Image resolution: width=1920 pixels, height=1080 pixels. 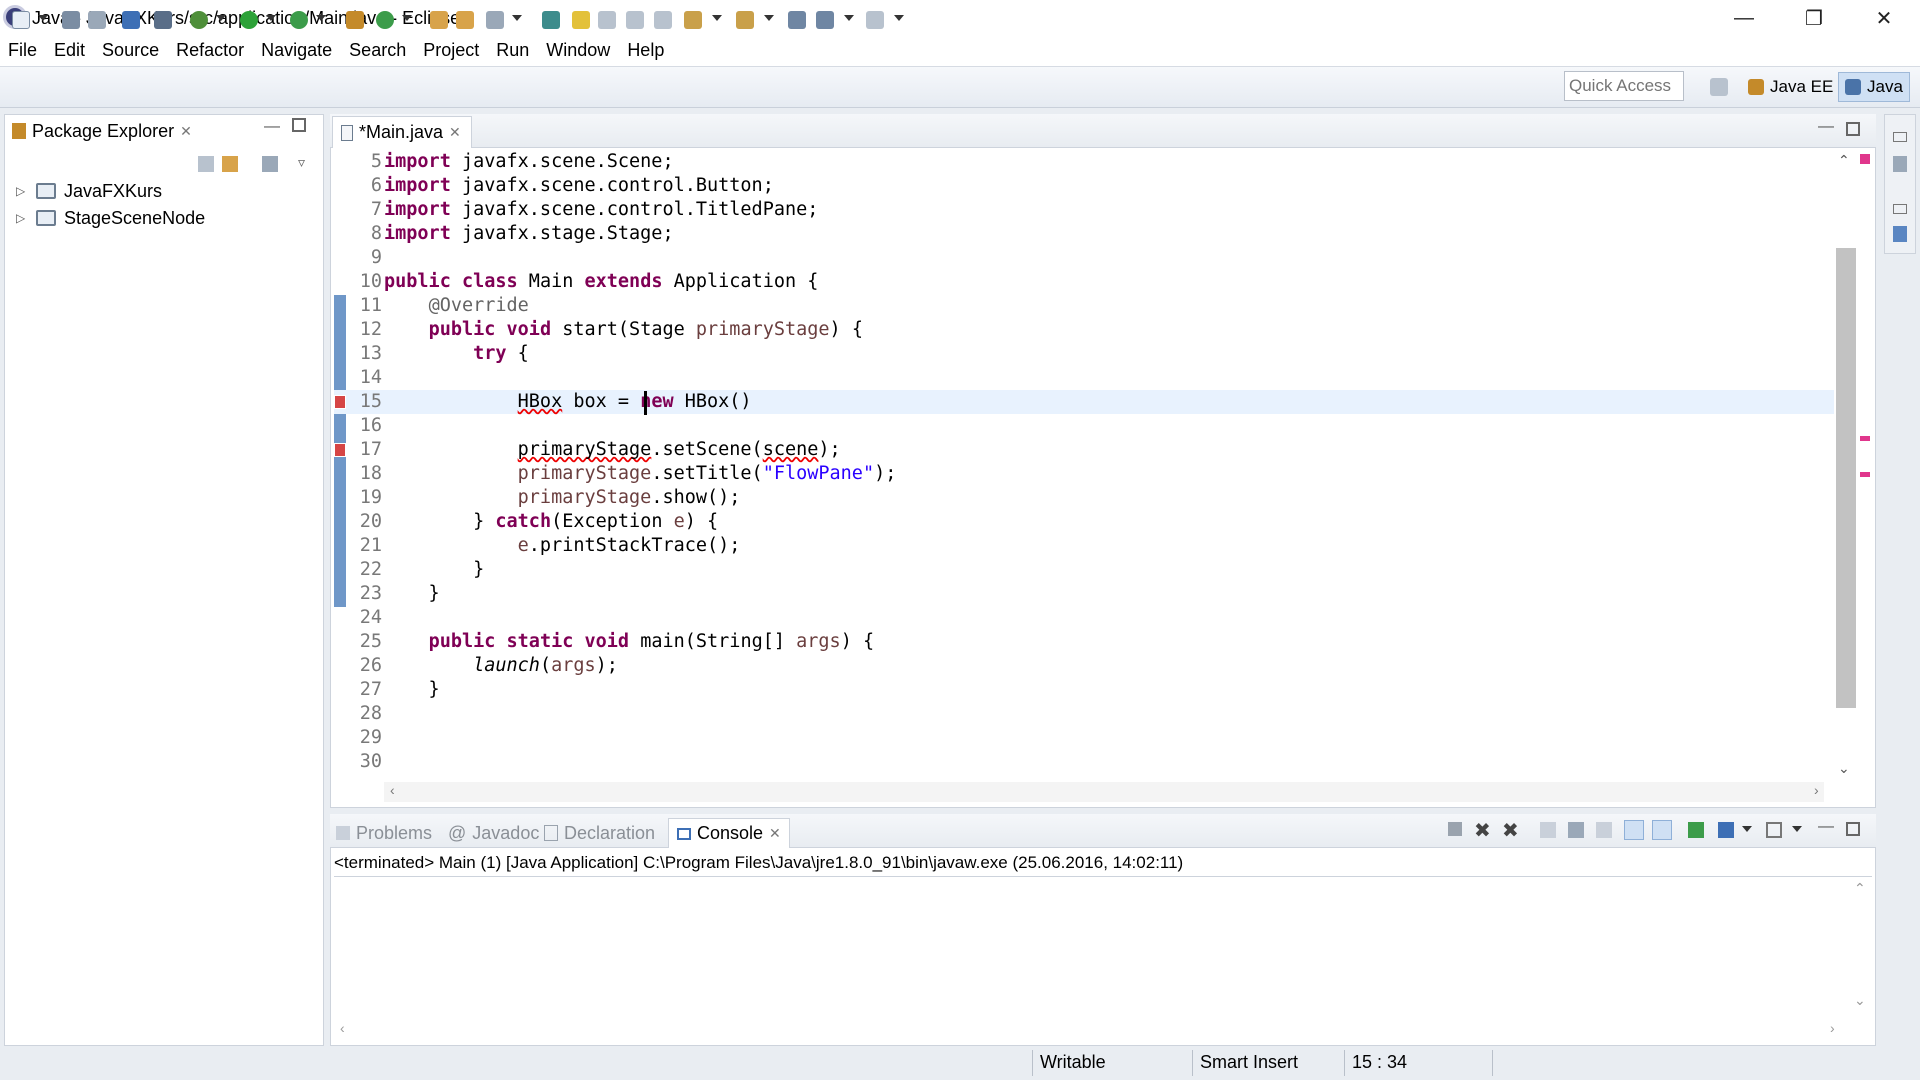 I want to click on perspective-java-ee: Java EE, so click(x=1790, y=87).